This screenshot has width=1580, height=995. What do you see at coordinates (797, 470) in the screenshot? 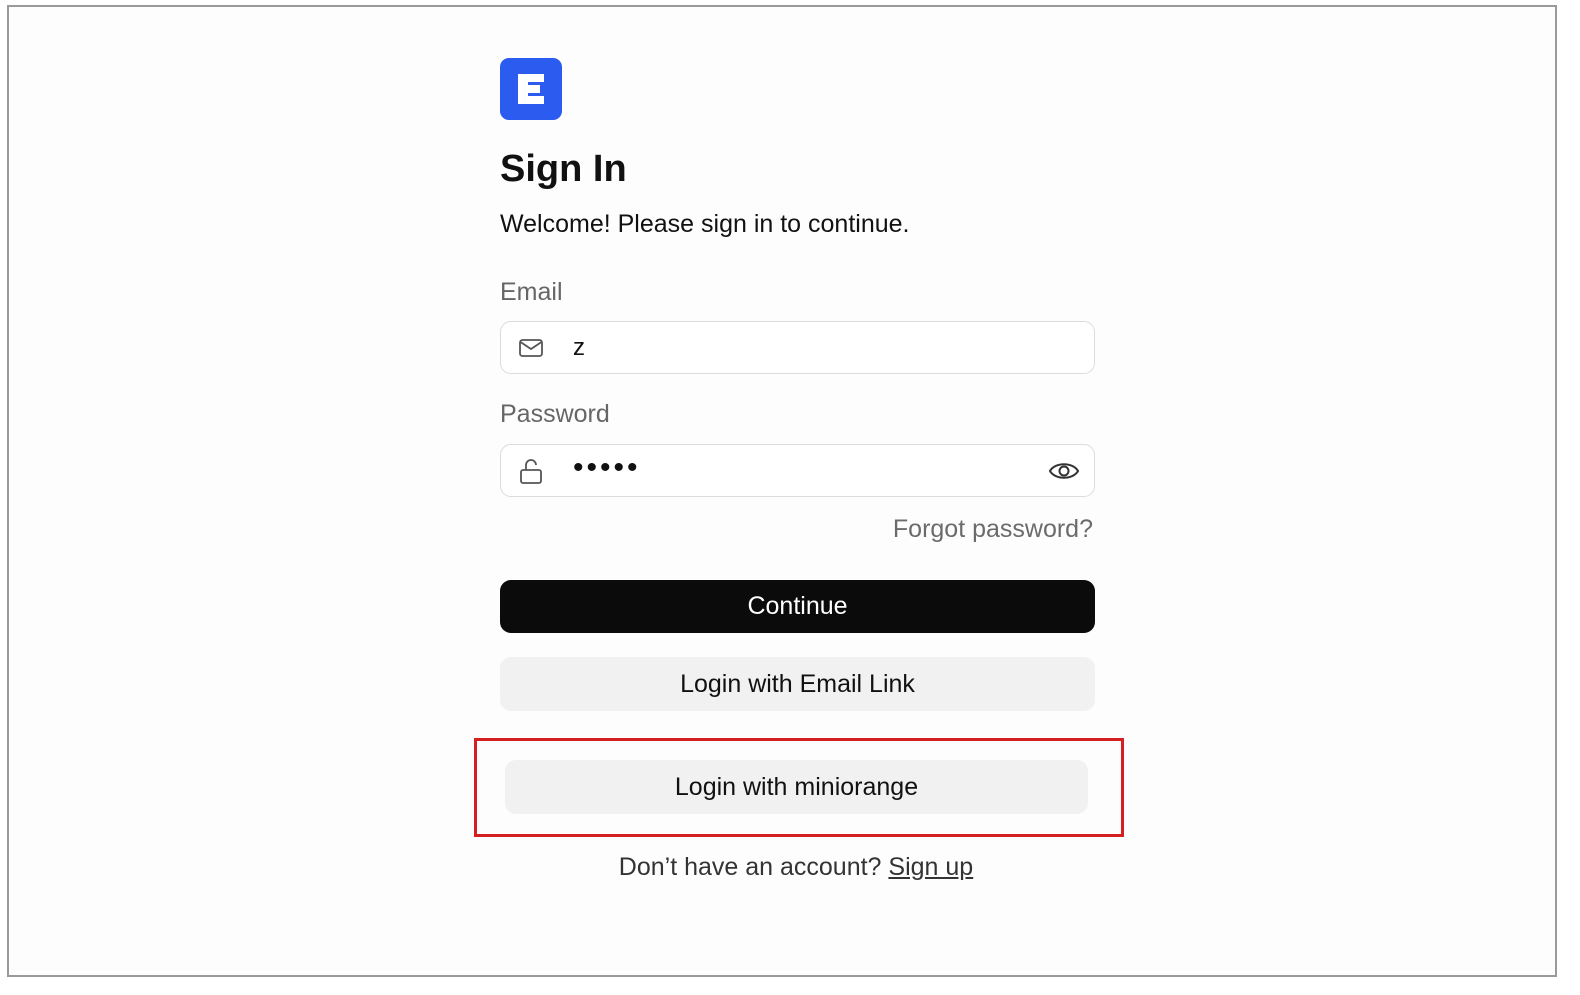
I see `password-field: •••••` at bounding box center [797, 470].